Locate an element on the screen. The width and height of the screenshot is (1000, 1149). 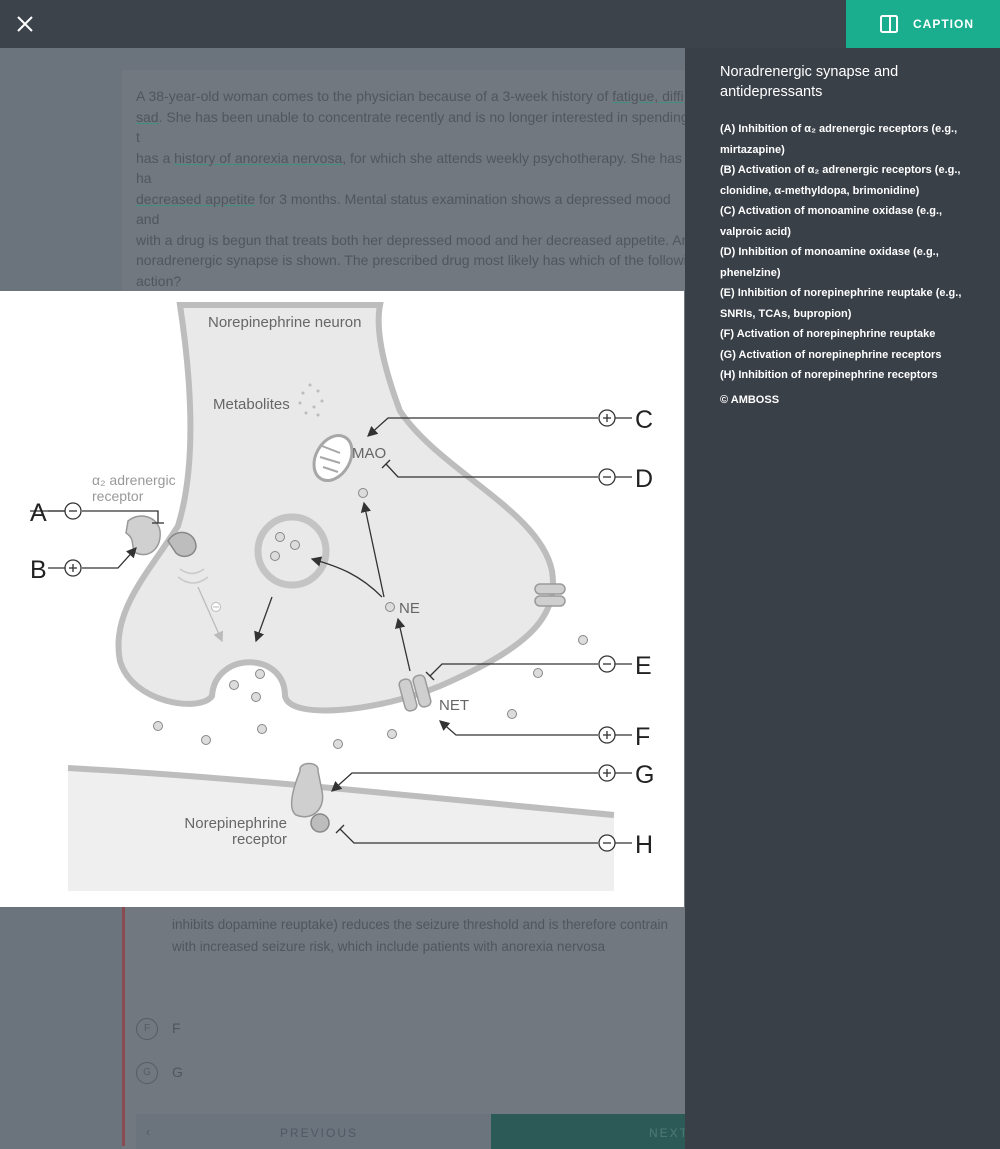
receptor-label-line2: receptor is located at coordinates (259, 839).